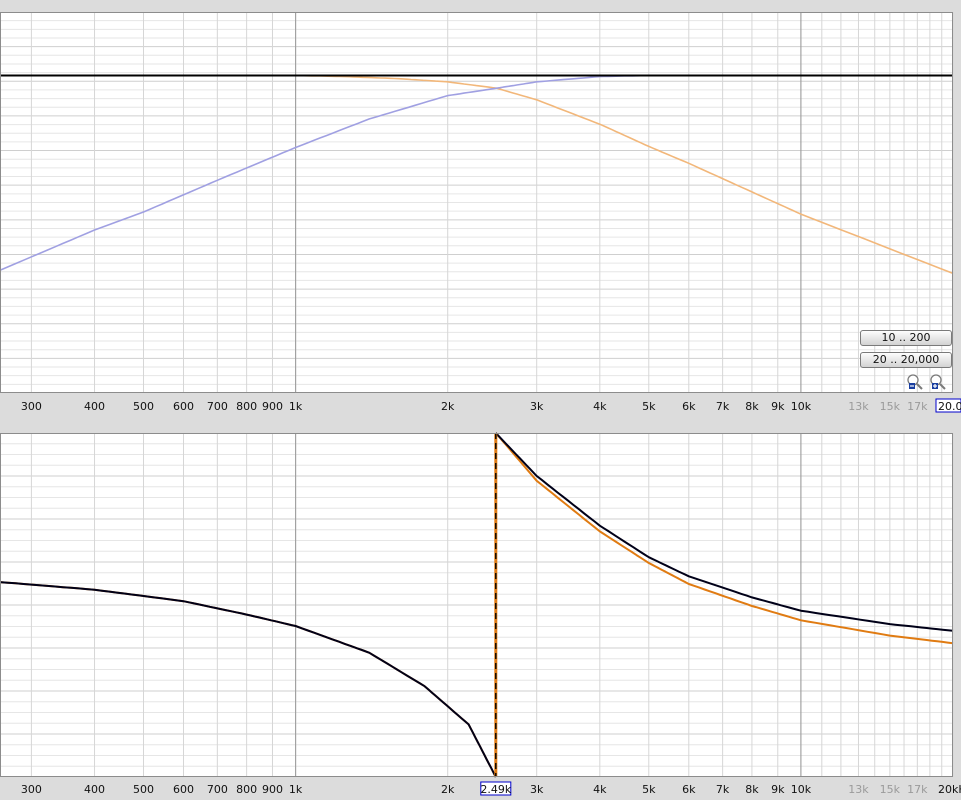 The image size is (961, 800). Describe the element at coordinates (915, 382) in the screenshot. I see `zoom-out-icon` at that location.